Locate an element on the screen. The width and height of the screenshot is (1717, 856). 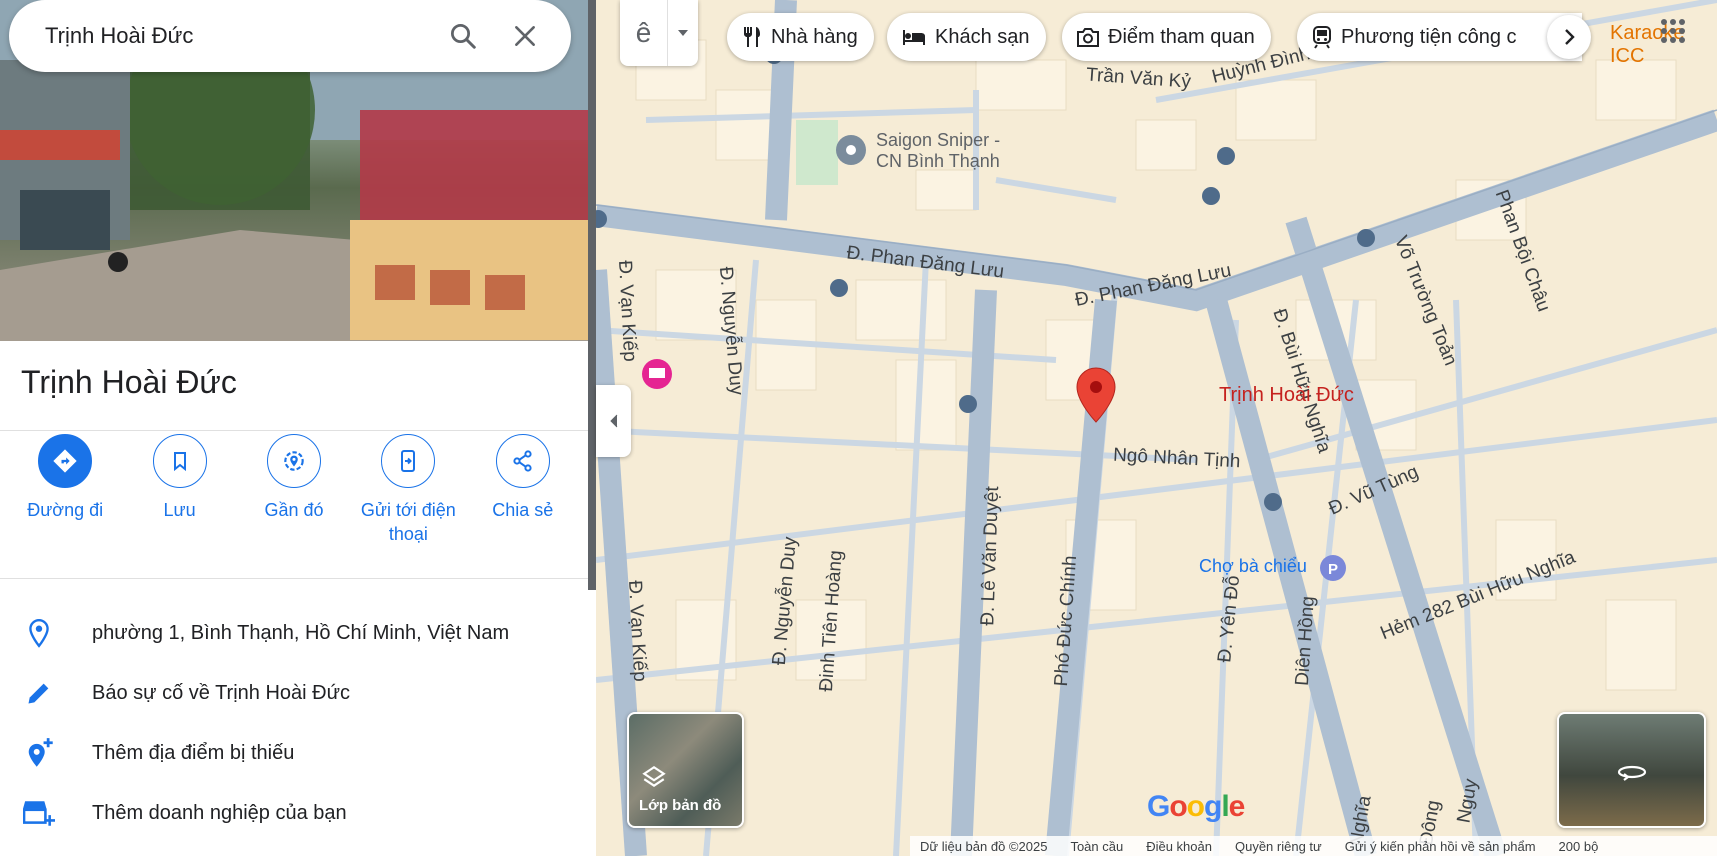
train-icon is located at coordinates (1322, 37).